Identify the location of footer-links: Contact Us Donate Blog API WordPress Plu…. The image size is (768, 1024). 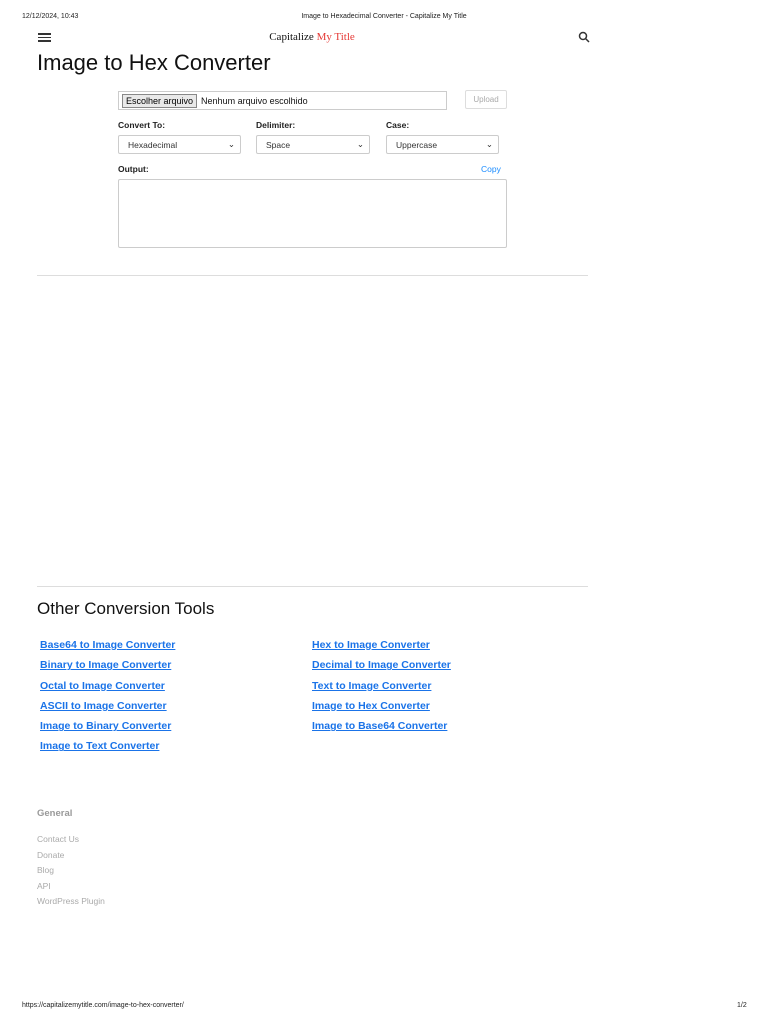
(71, 871).